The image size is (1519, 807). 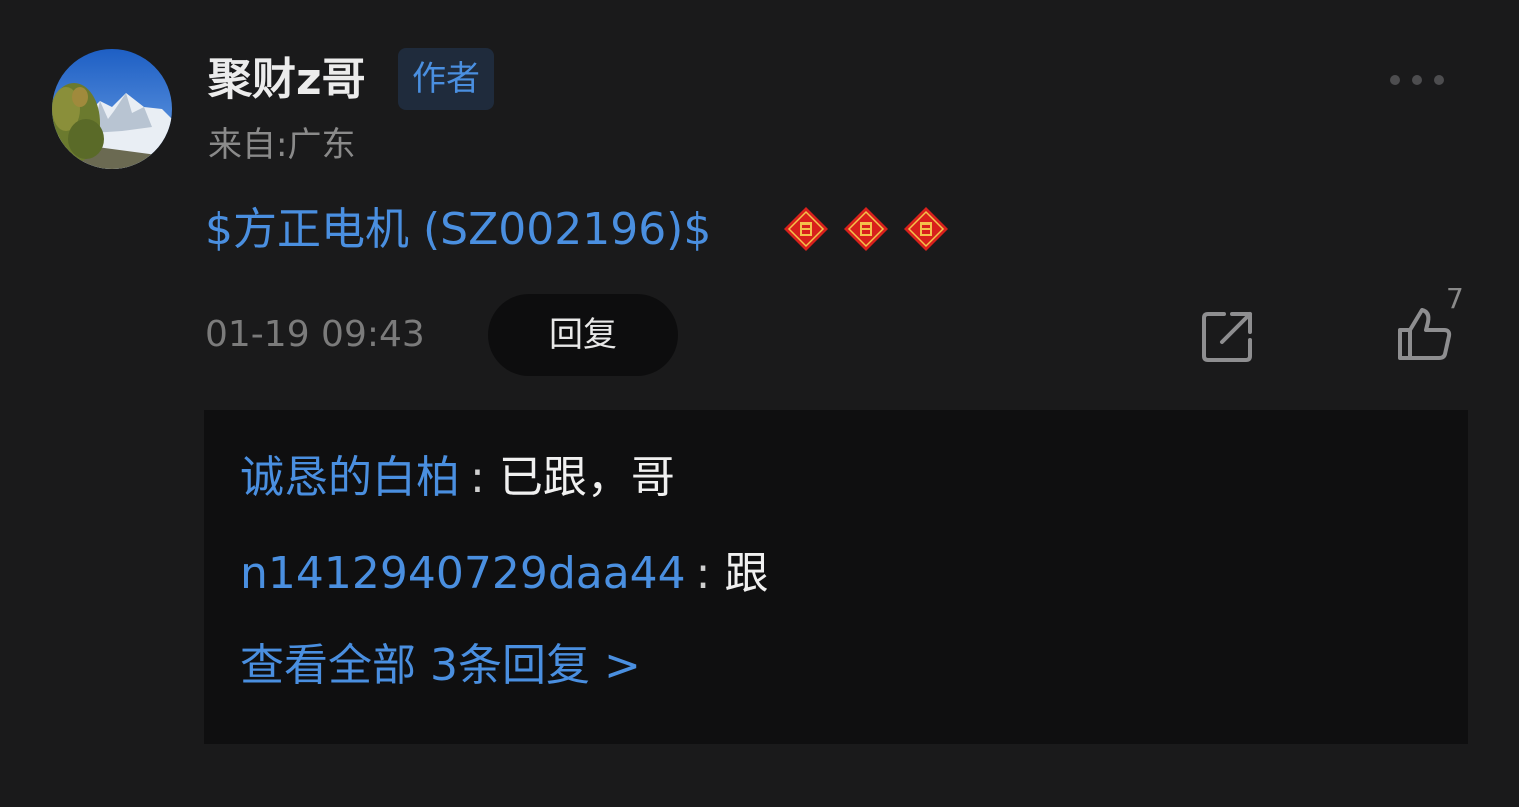 What do you see at coordinates (440, 666) in the screenshot?
I see `view-all-replies-link: 查看全部 3条回复 >` at bounding box center [440, 666].